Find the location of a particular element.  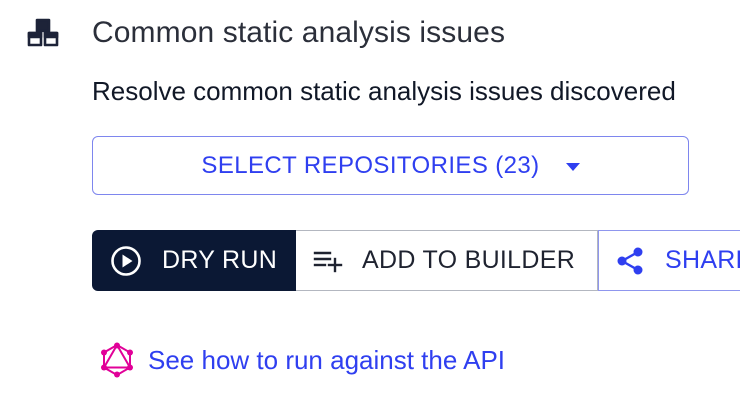

graphql-icon is located at coordinates (117, 360).